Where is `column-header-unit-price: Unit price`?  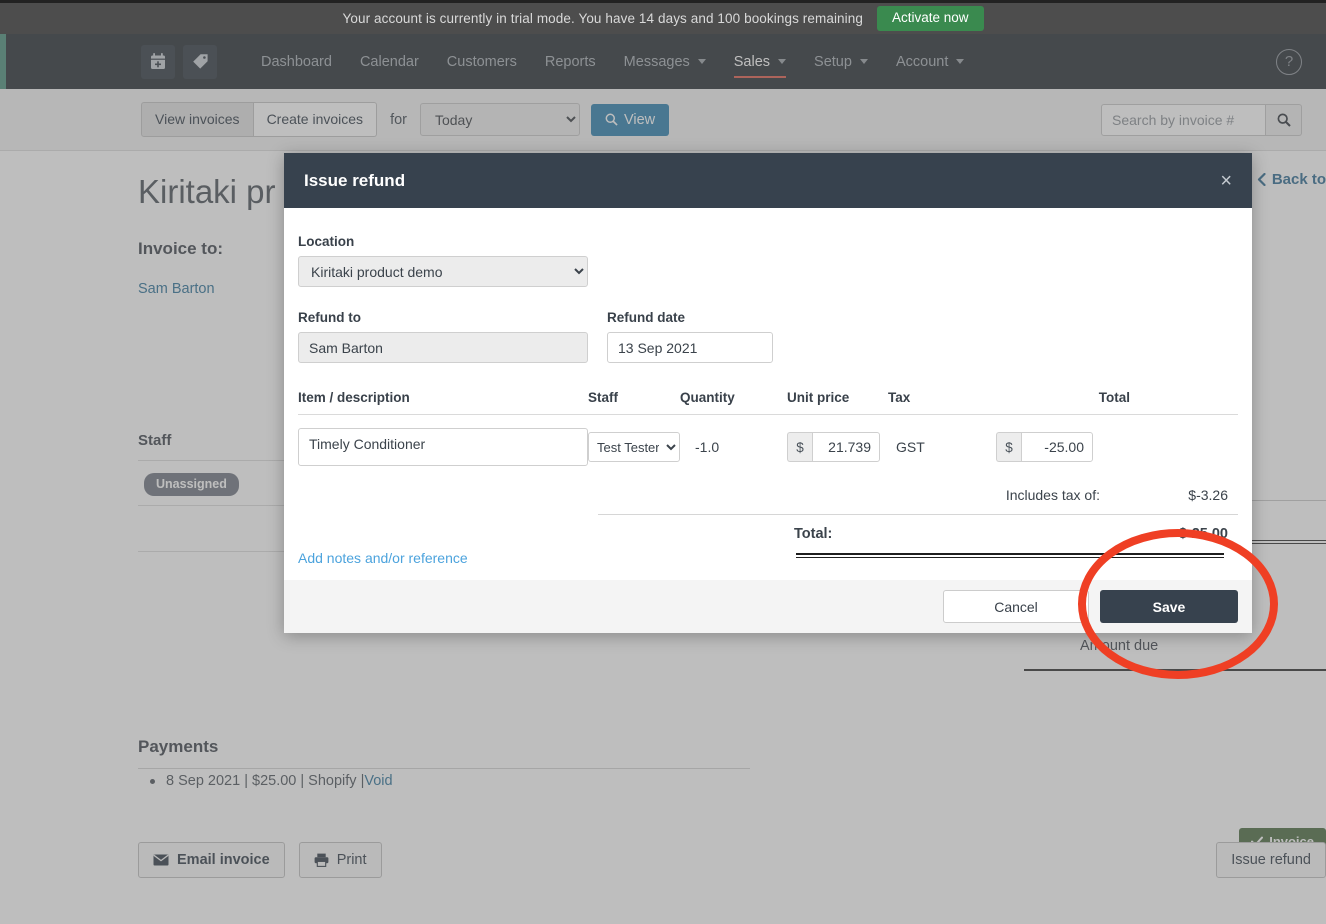 column-header-unit-price: Unit price is located at coordinates (818, 397).